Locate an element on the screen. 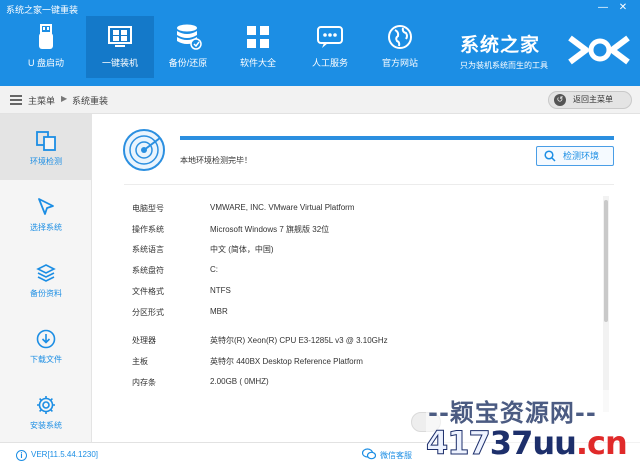  wechat-icon is located at coordinates (369, 454).